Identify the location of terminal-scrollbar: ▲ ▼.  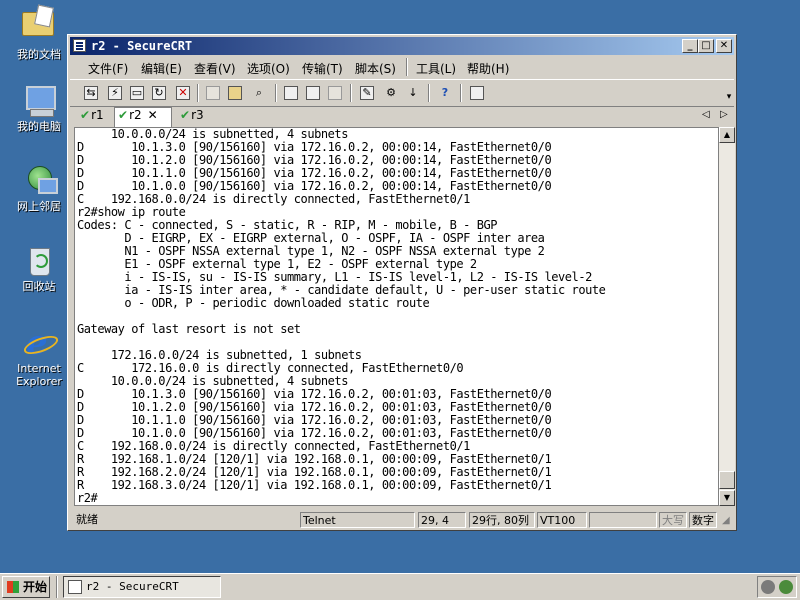
(727, 316).